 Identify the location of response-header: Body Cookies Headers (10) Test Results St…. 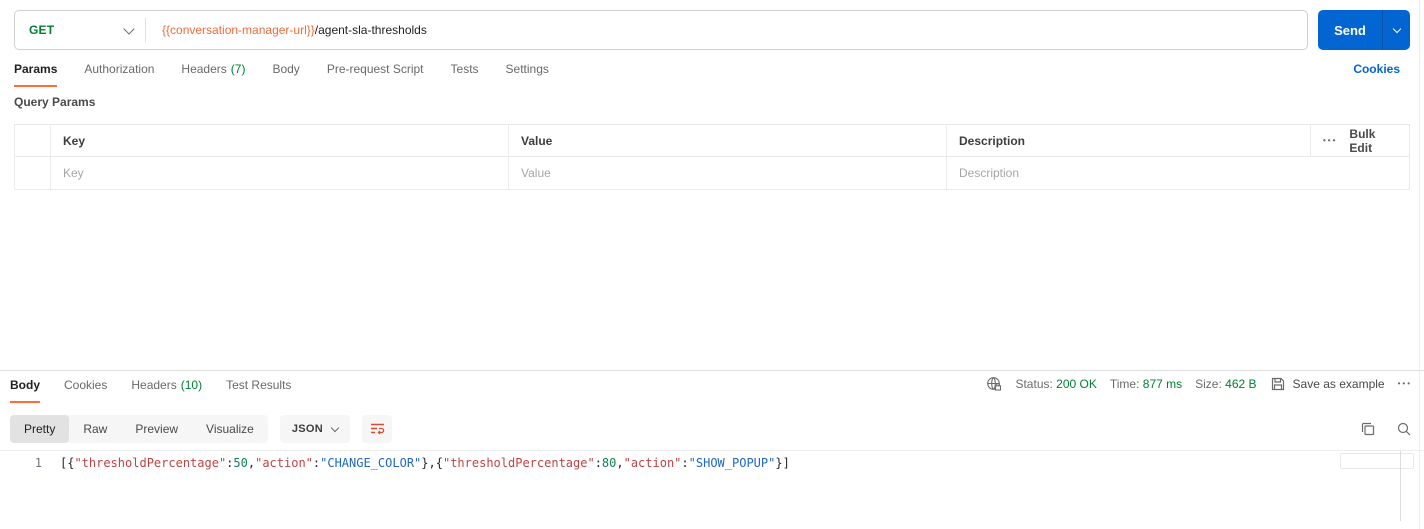
(711, 389).